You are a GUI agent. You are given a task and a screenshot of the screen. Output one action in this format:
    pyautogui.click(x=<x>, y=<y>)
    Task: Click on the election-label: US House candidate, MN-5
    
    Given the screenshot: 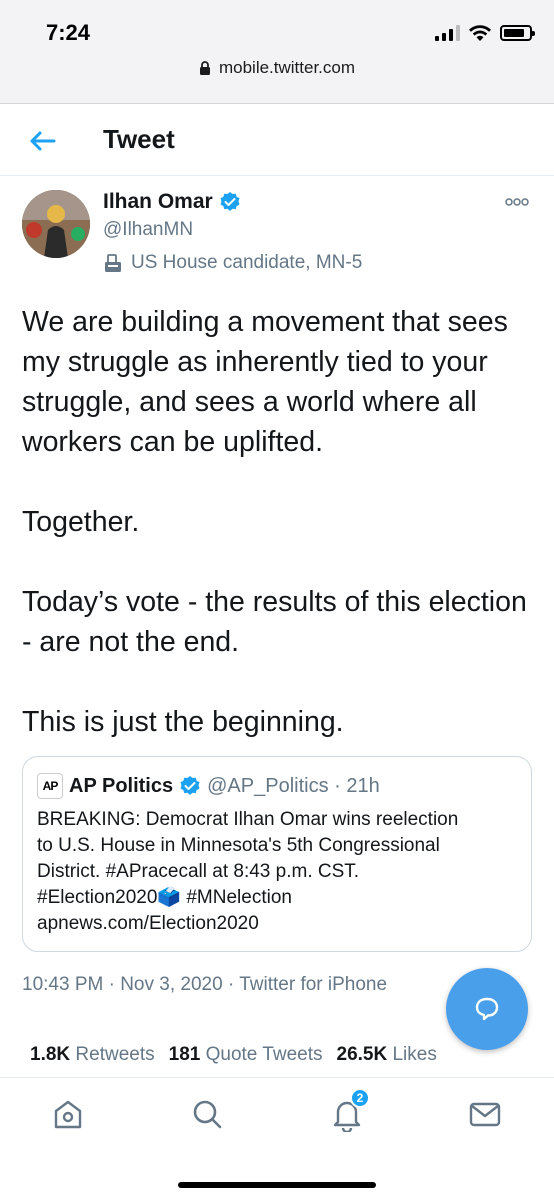 What is the action you would take?
    pyautogui.click(x=232, y=263)
    